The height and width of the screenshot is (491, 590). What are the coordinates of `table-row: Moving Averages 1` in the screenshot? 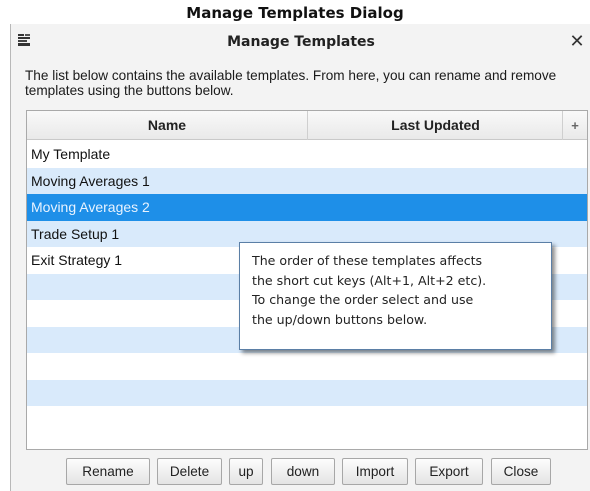 It's located at (307, 180).